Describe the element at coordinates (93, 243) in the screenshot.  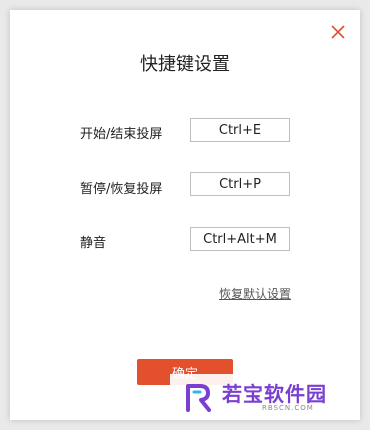
I see `shortcut-label-mute: 静音` at that location.